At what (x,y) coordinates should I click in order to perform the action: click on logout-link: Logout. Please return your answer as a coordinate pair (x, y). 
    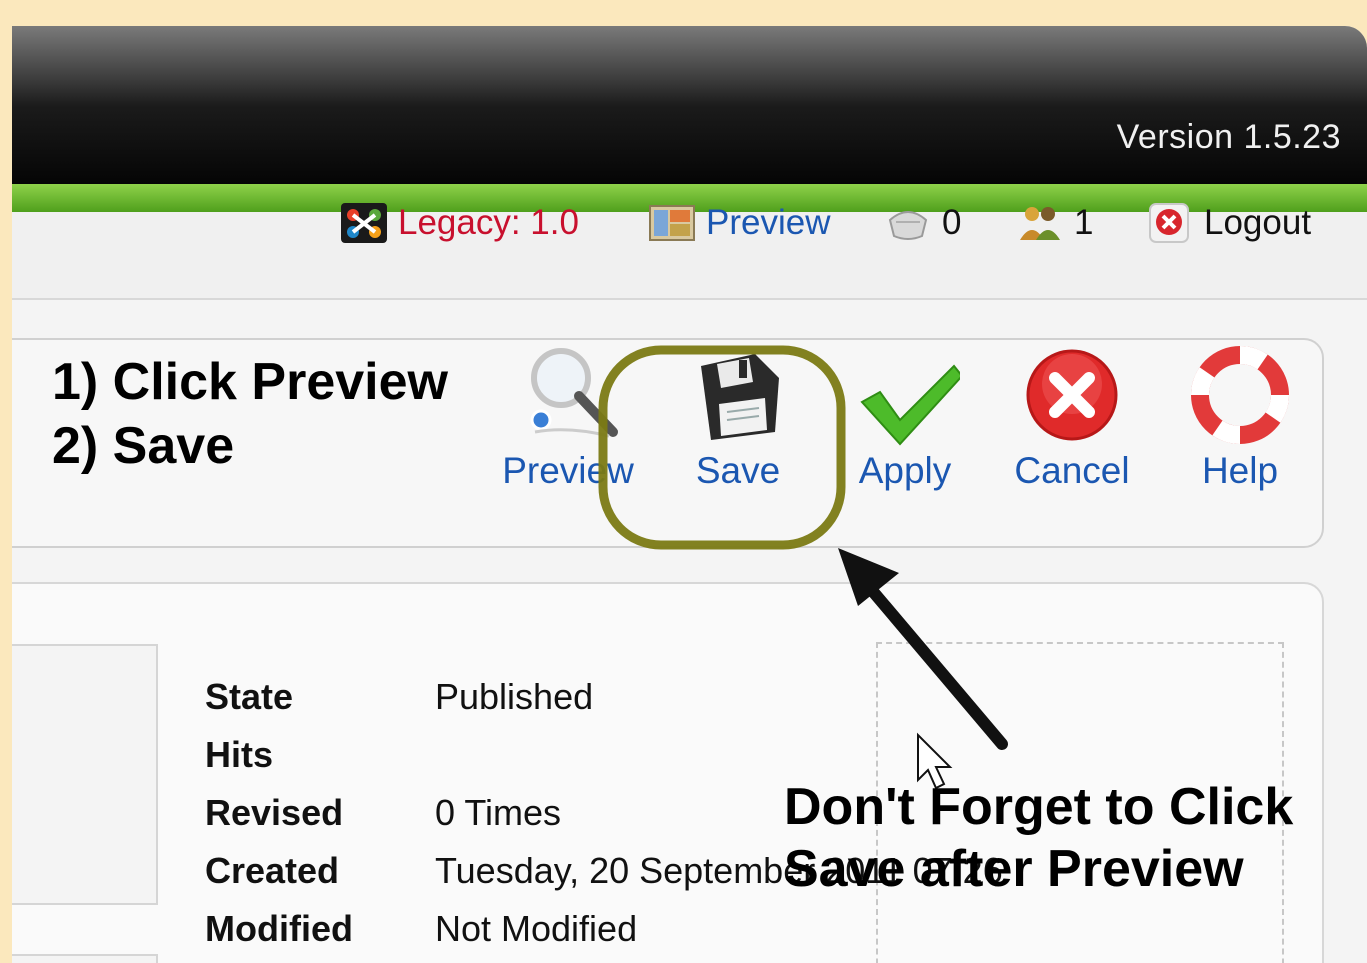
    Looking at the image, I should click on (1228, 223).